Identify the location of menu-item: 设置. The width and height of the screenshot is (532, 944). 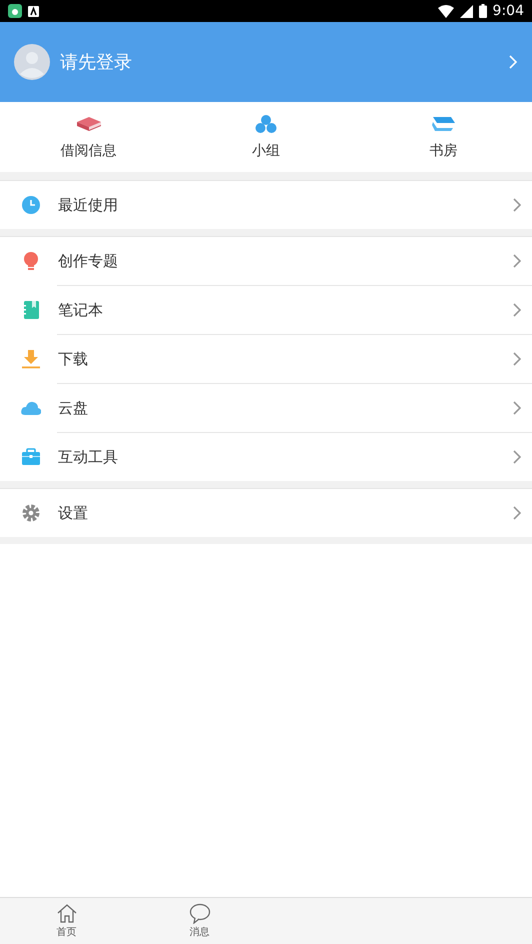
(266, 513).